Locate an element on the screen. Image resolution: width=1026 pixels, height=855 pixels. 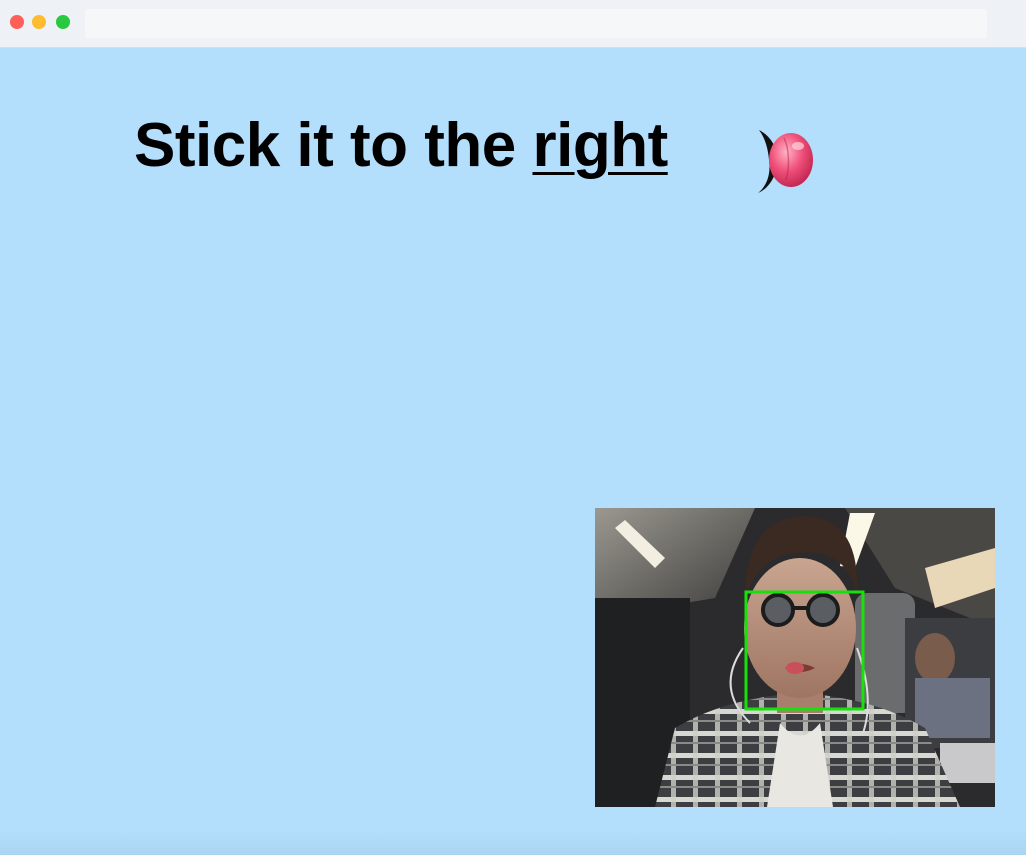
page-bottom-edge is located at coordinates (513, 842).